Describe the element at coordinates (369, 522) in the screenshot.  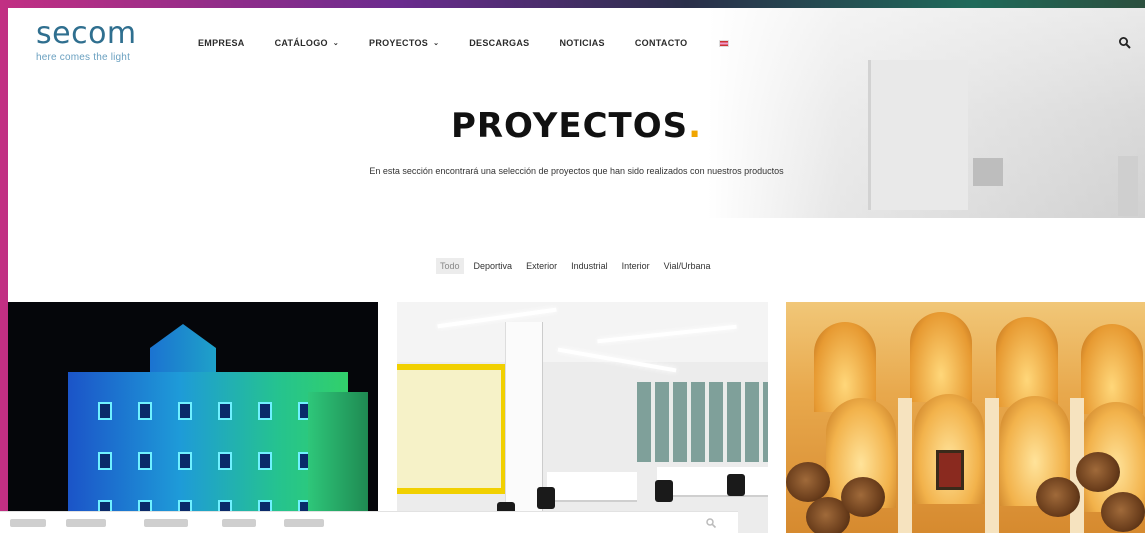
I see `overlapping-window-fragment` at that location.